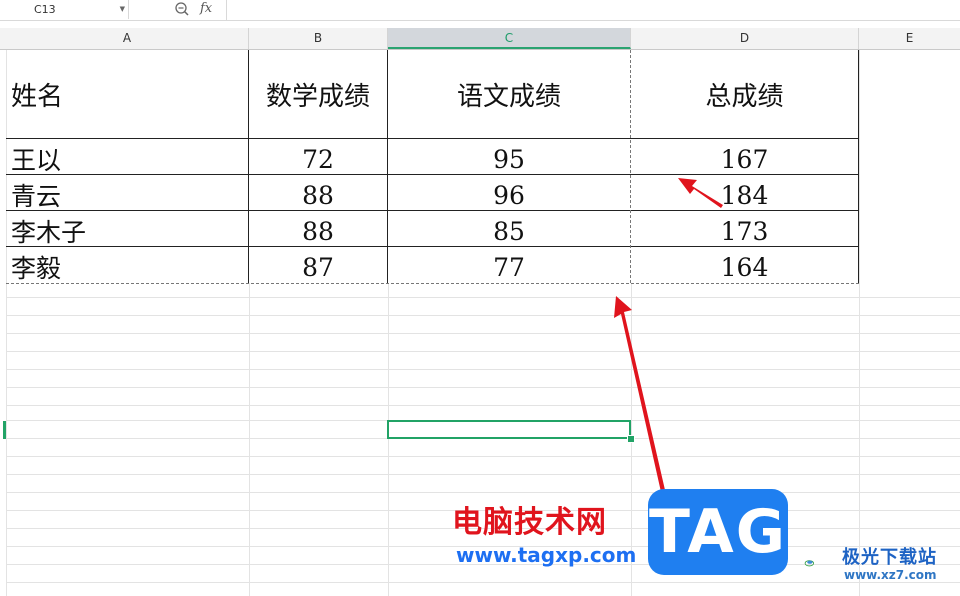 Image resolution: width=960 pixels, height=596 pixels. I want to click on table-cell: 164, so click(744, 267).